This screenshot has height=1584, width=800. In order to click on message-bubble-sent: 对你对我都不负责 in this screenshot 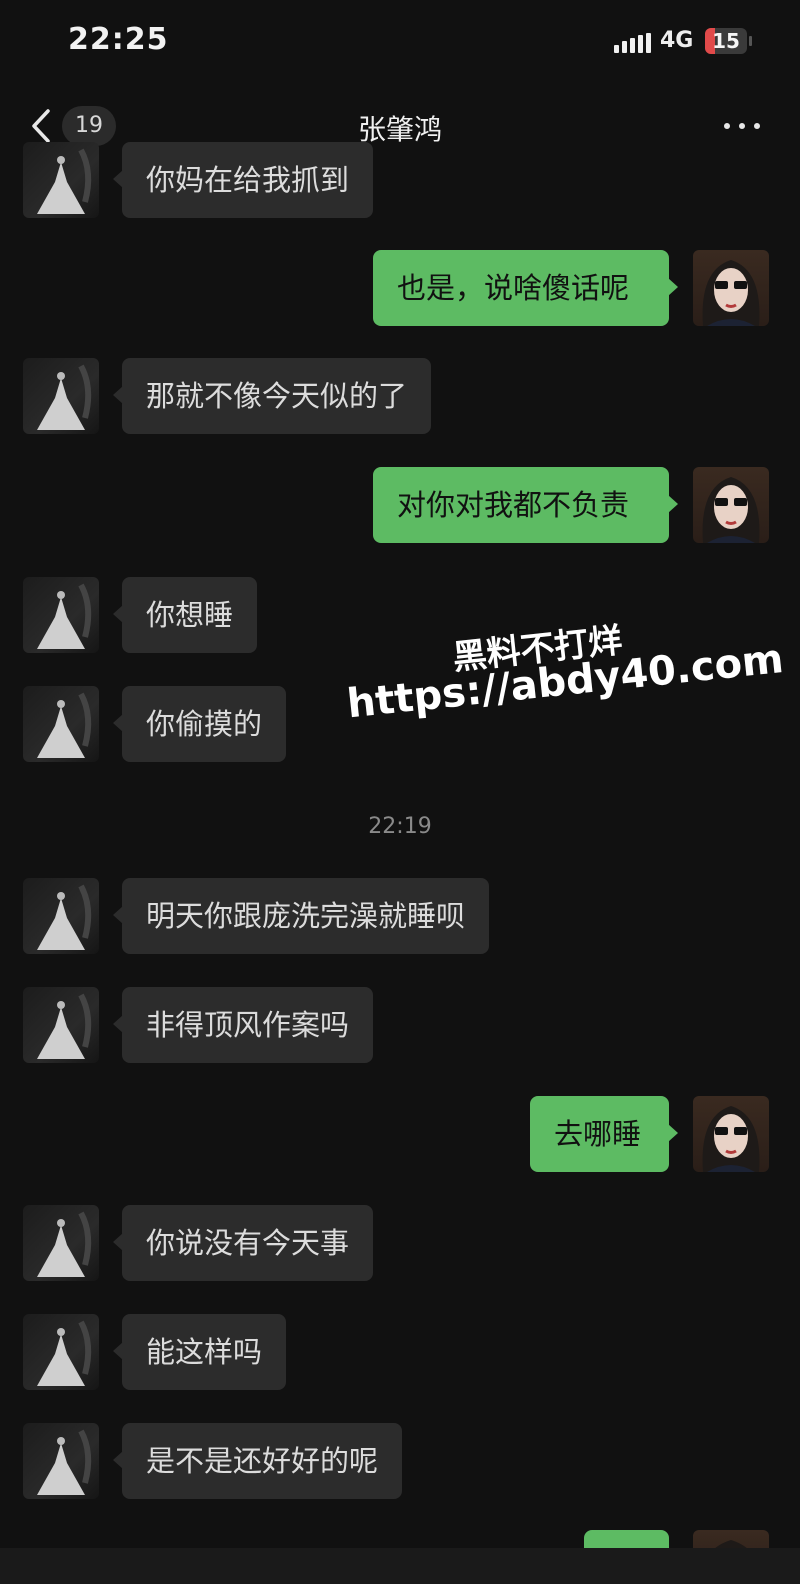, I will do `click(525, 505)`.